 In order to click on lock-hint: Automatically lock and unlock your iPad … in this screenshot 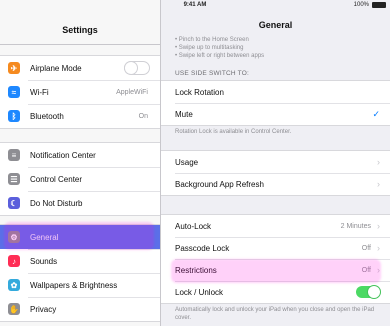, I will do `click(275, 314)`.